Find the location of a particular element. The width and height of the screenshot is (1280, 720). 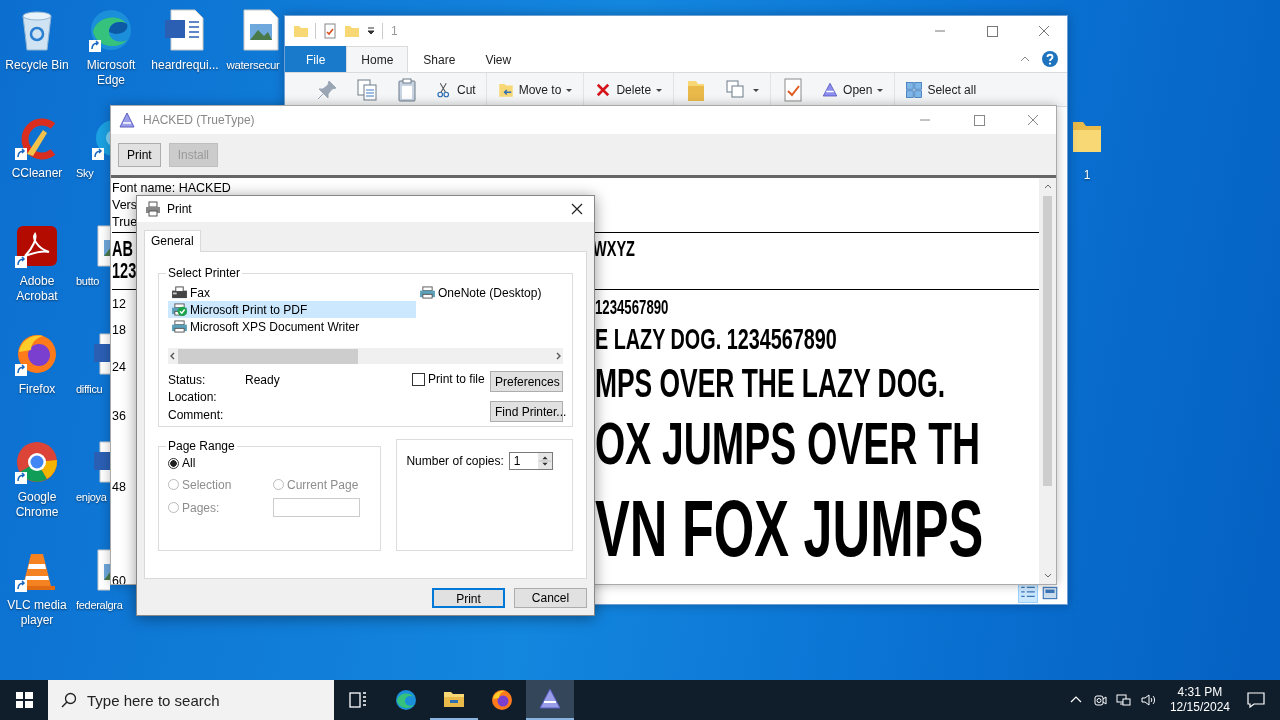

group-label: Select Printer is located at coordinates (204, 273).